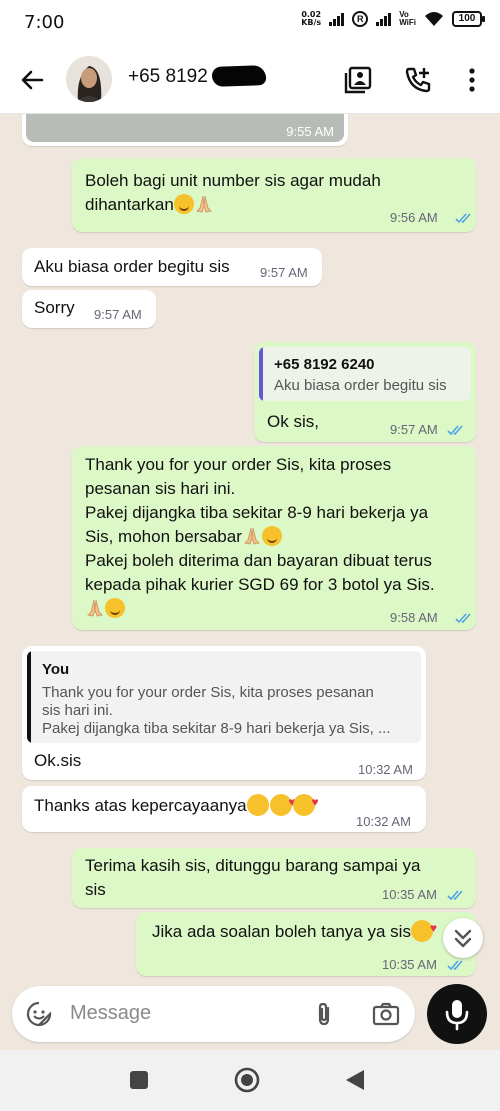 The height and width of the screenshot is (1111, 500). What do you see at coordinates (311, 19) in the screenshot?
I see `network-speed: 0.02 KB/s` at bounding box center [311, 19].